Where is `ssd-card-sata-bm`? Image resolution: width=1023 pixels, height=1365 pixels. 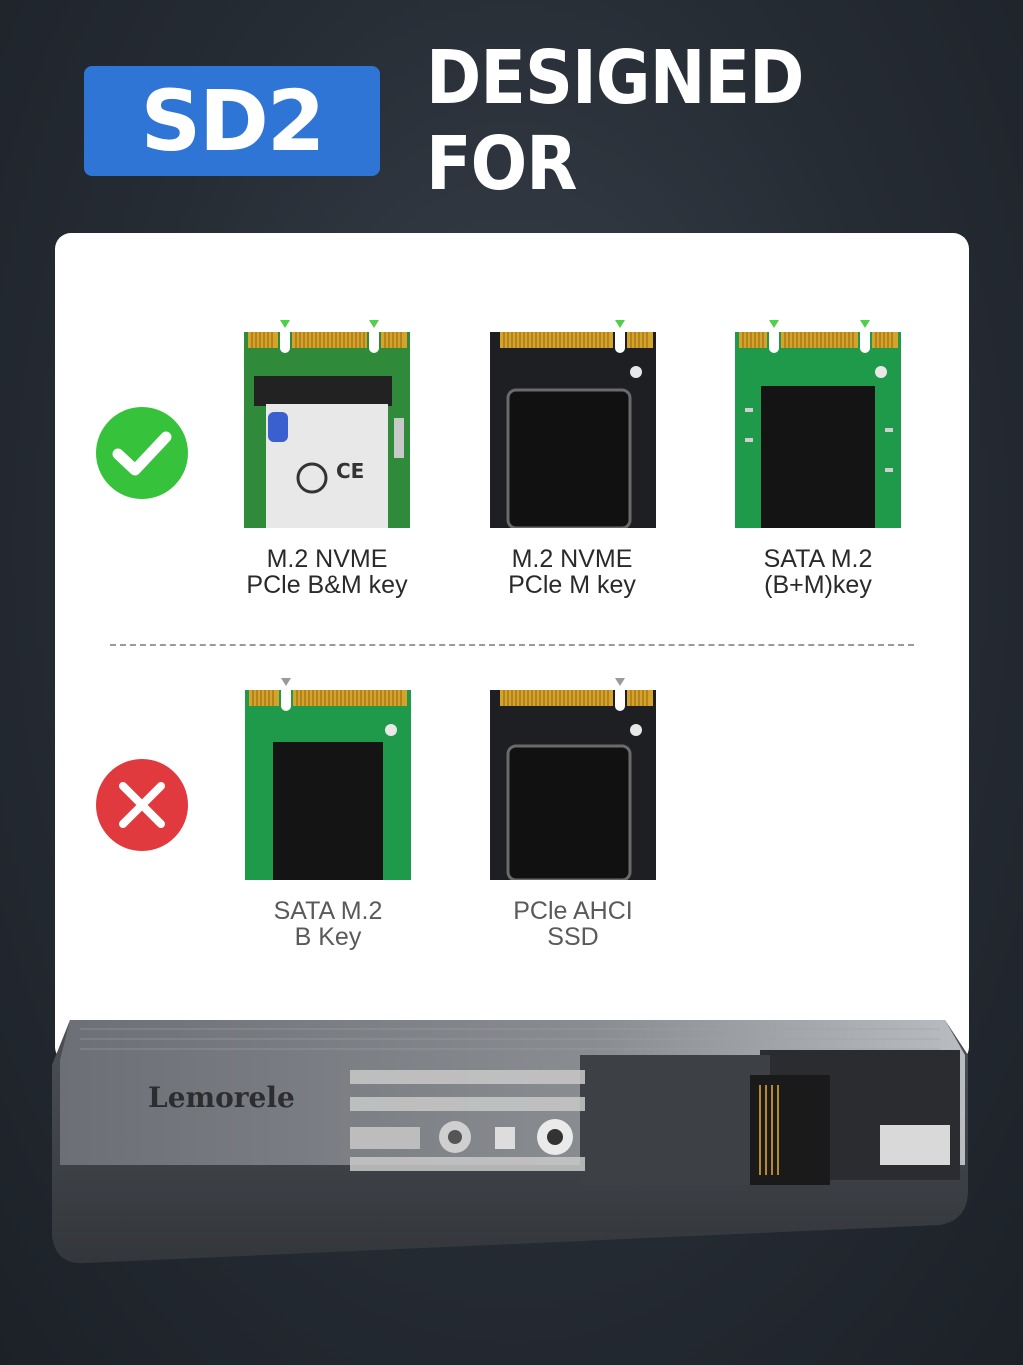
ssd-card-sata-bm is located at coordinates (818, 423).